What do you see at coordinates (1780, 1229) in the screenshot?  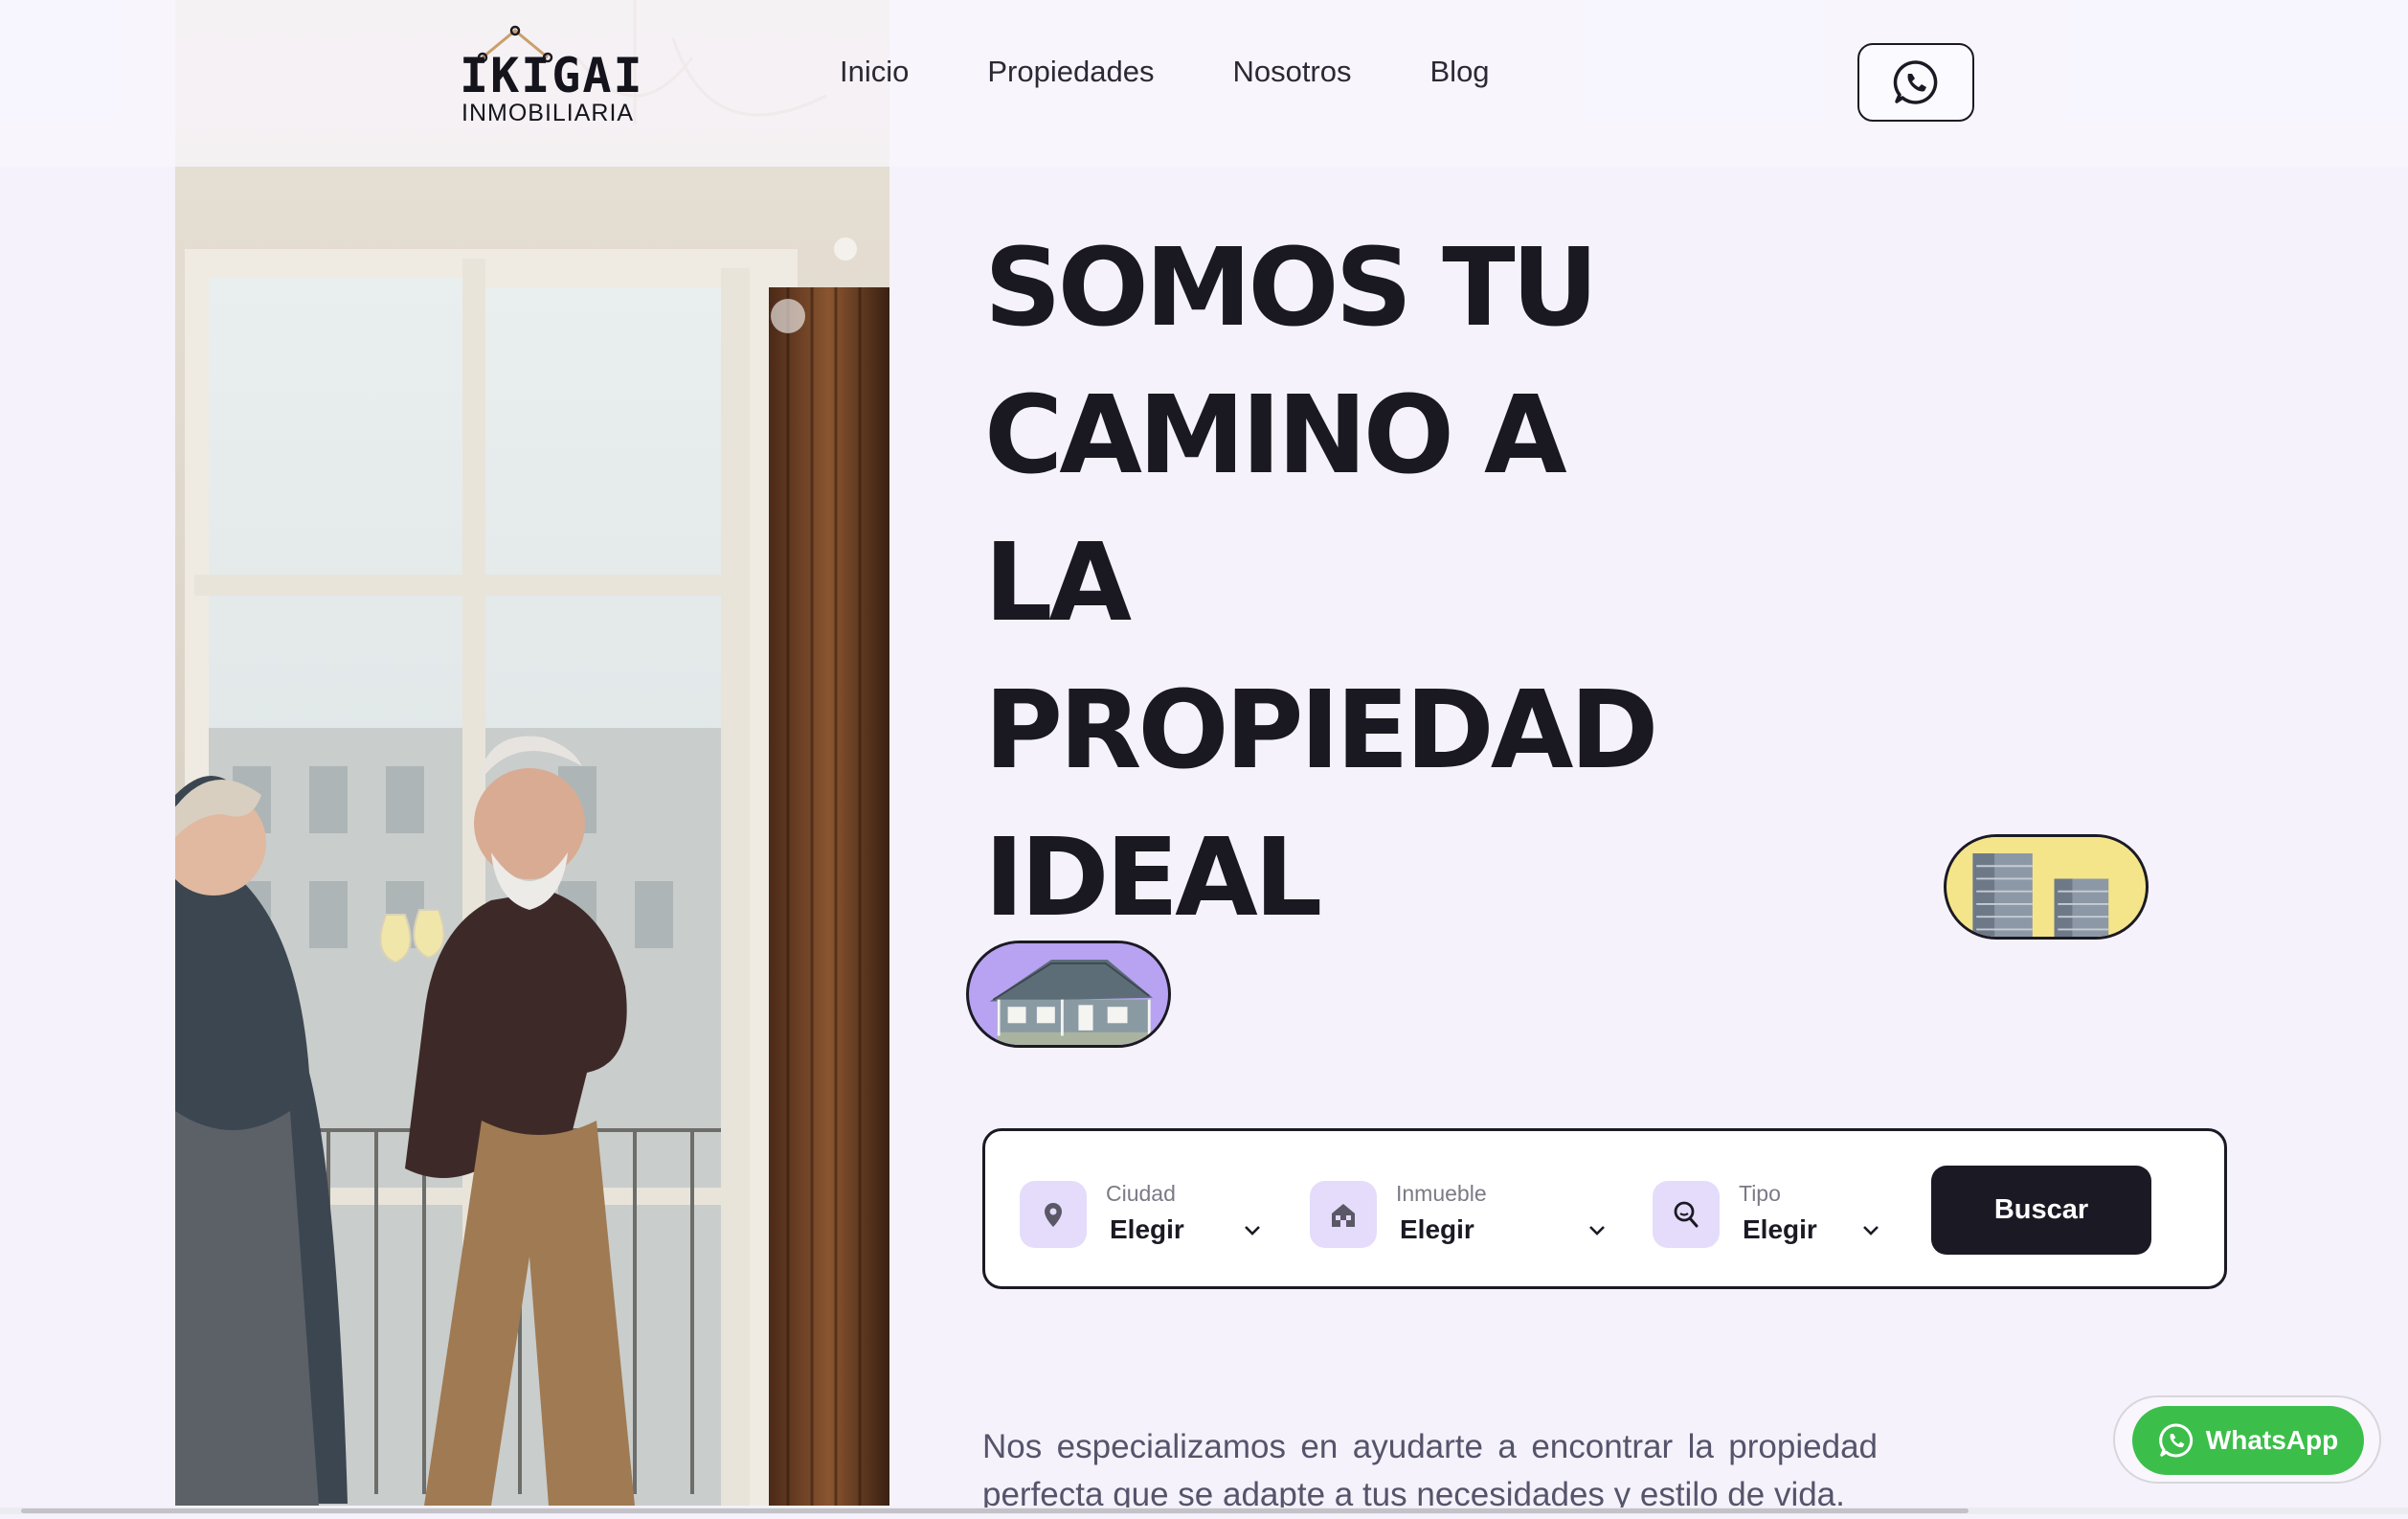 I see `tipo-value: Elegir` at bounding box center [1780, 1229].